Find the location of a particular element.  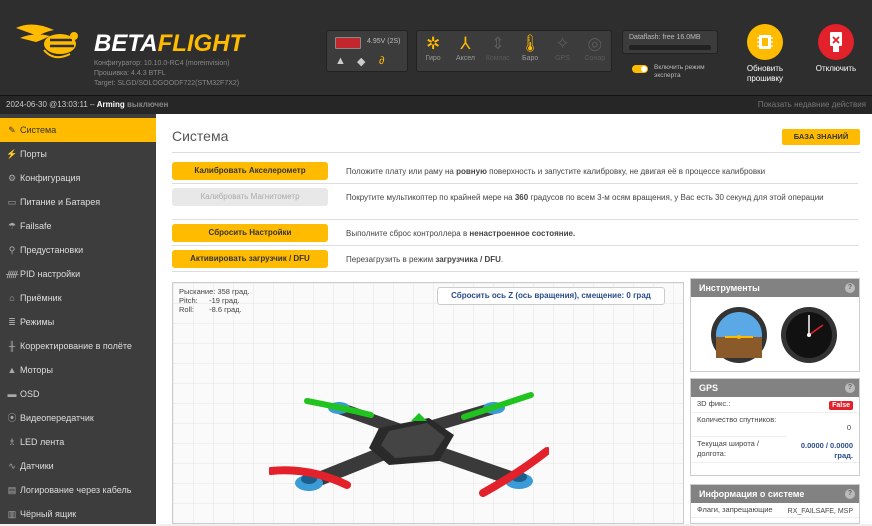

reset-settings-button: Сбросить Настройки is located at coordinates (250, 233).